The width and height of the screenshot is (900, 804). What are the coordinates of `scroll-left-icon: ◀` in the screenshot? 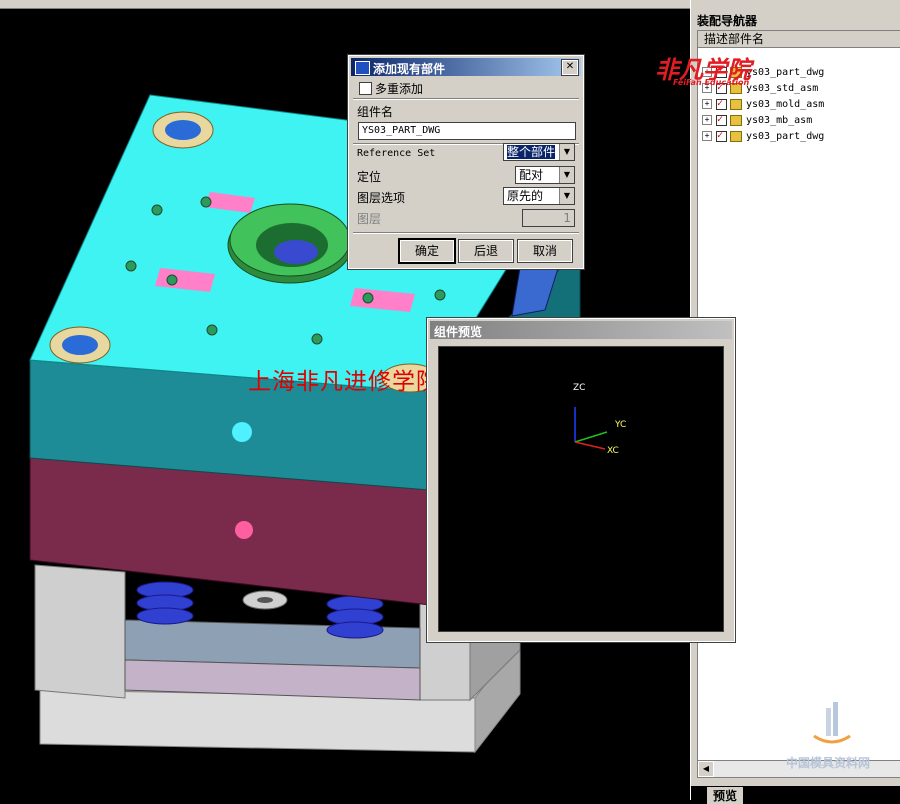 It's located at (706, 769).